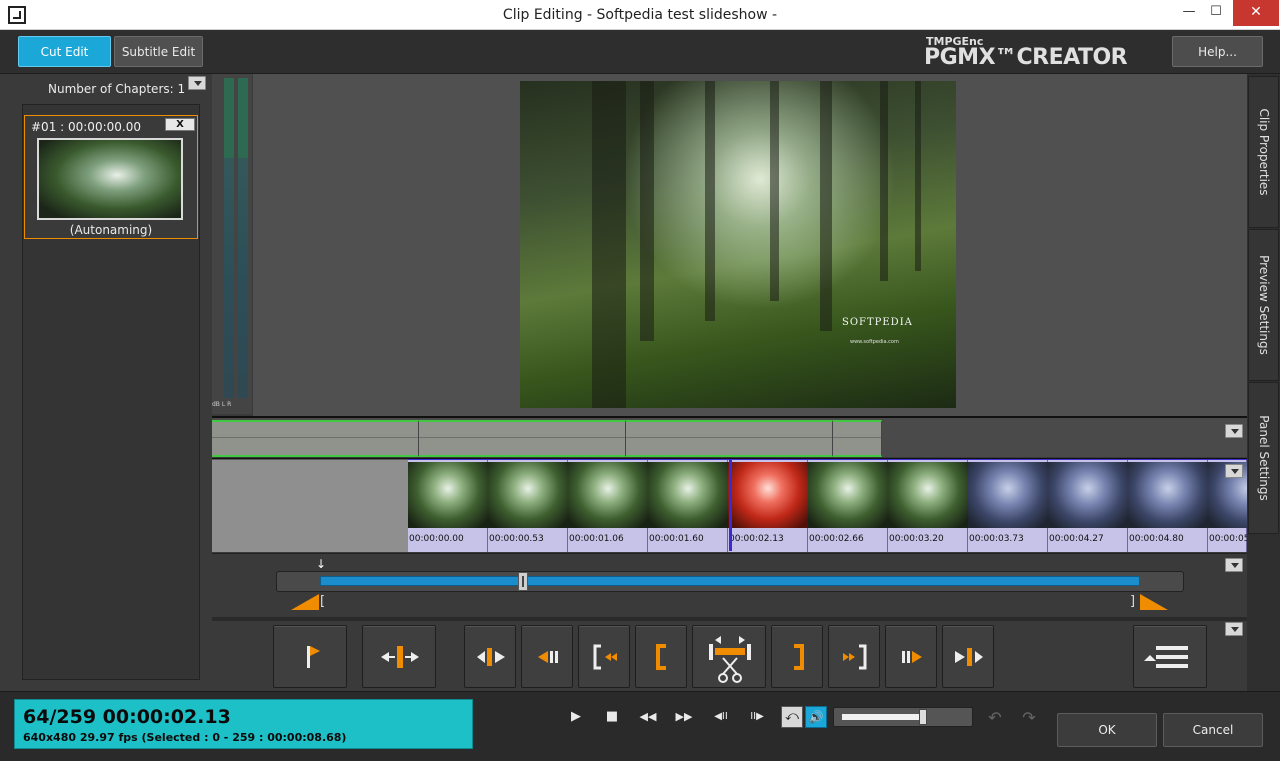 The width and height of the screenshot is (1280, 761). I want to click on chapter-name: (Autonaming), so click(111, 230).